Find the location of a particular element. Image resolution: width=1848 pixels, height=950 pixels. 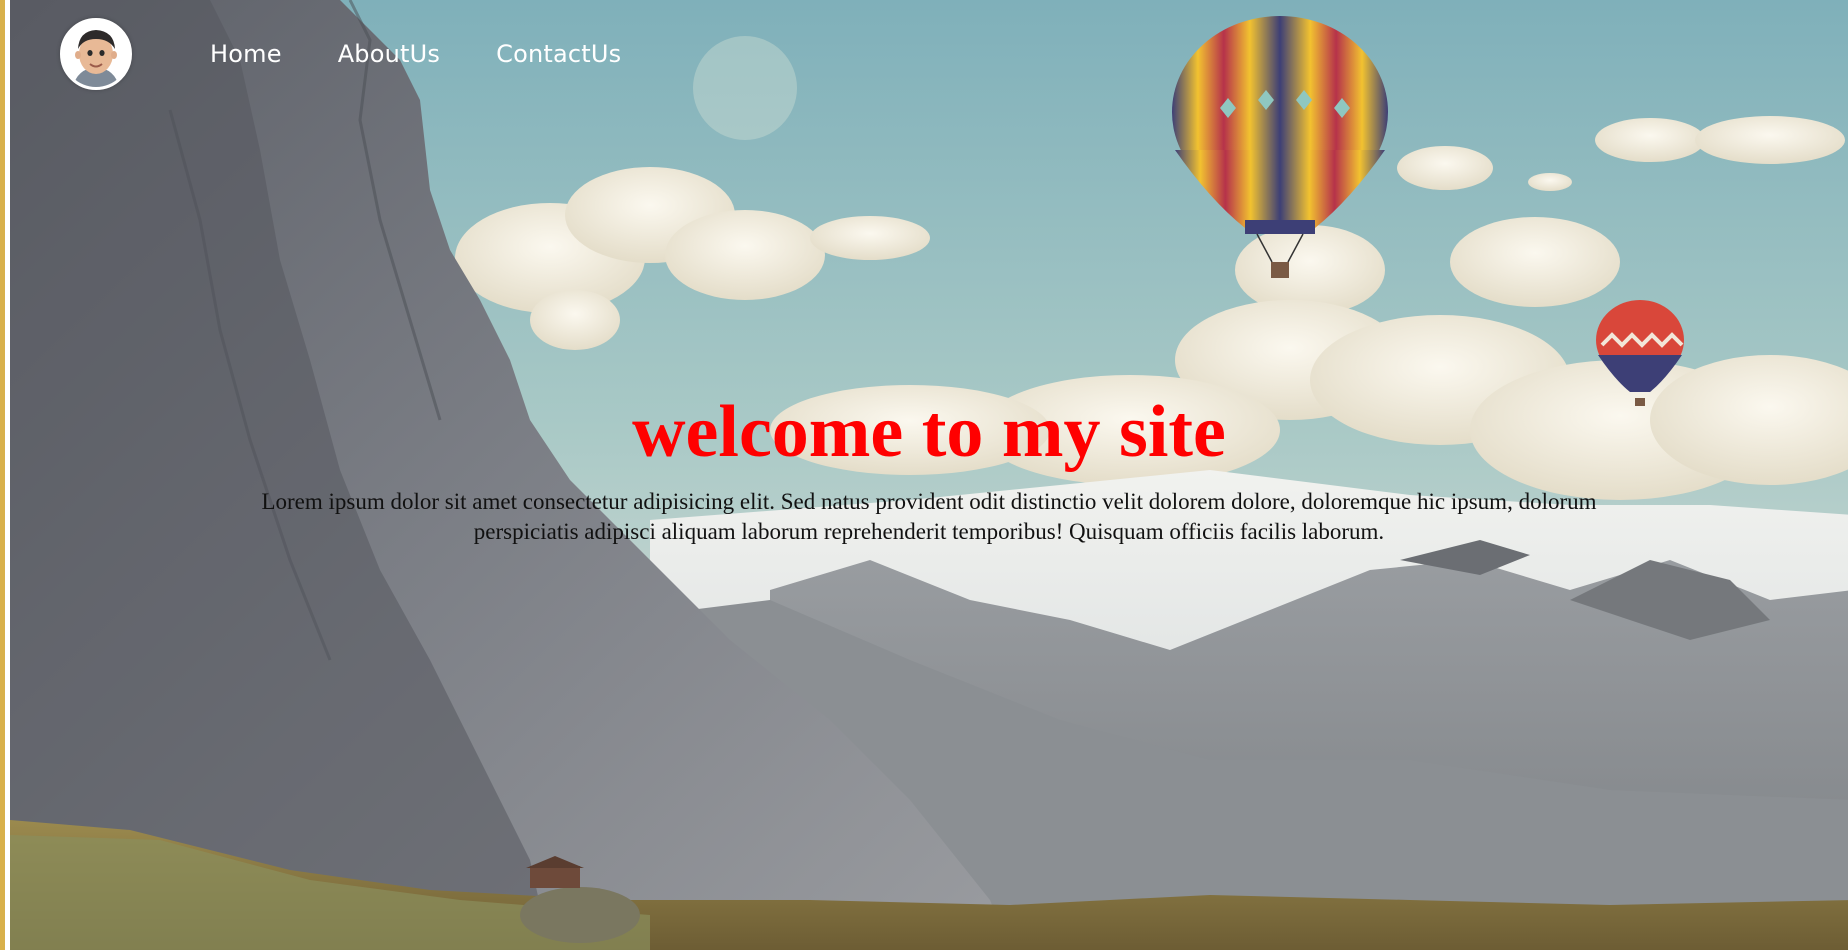

top-navigation: Home AboutUs ContactUs is located at coordinates (368, 53).